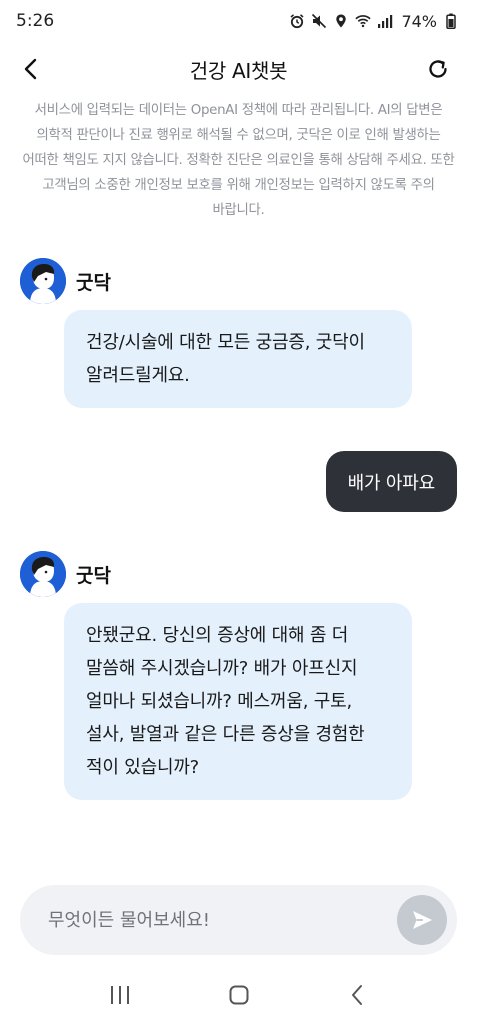 Image resolution: width=477 pixels, height=1024 pixels. Describe the element at coordinates (31, 69) in the screenshot. I see `back-arrow-icon` at that location.